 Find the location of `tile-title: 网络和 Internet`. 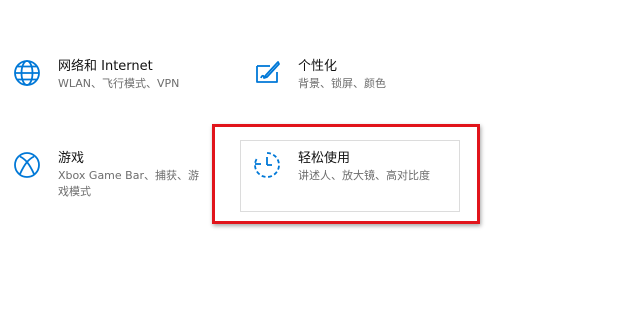

tile-title: 网络和 Internet is located at coordinates (105, 66).